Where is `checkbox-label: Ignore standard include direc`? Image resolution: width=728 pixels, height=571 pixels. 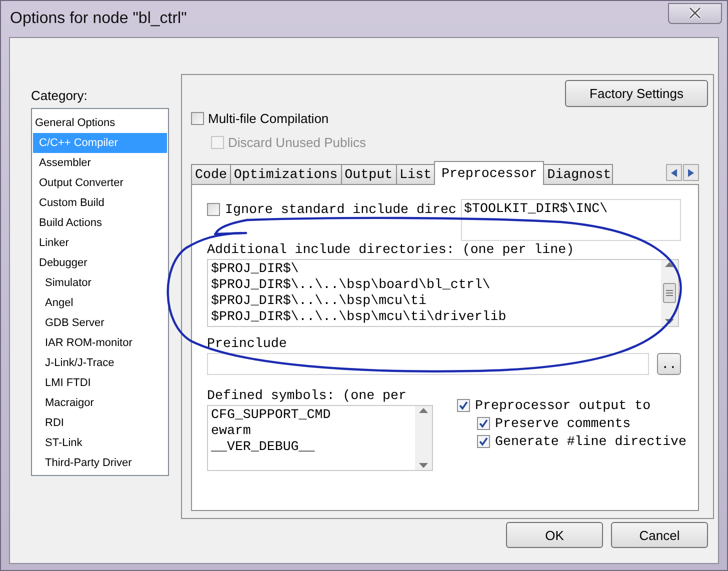 checkbox-label: Ignore standard include direc is located at coordinates (340, 209).